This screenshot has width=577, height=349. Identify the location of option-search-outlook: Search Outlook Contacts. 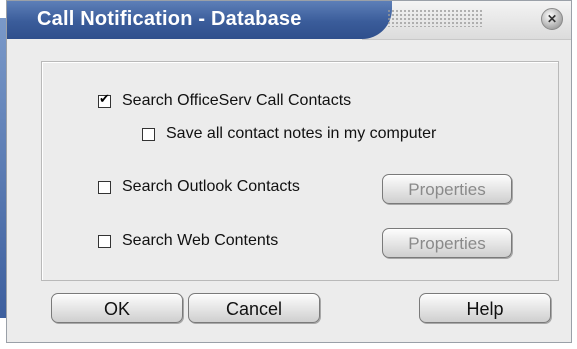
(199, 187).